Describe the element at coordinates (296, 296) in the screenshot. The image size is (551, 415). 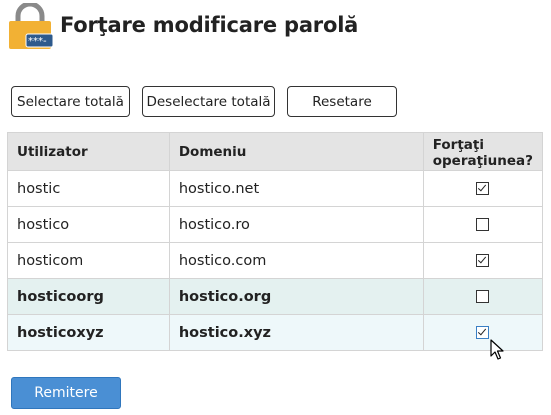
I see `domain-cell: hostico.org` at that location.